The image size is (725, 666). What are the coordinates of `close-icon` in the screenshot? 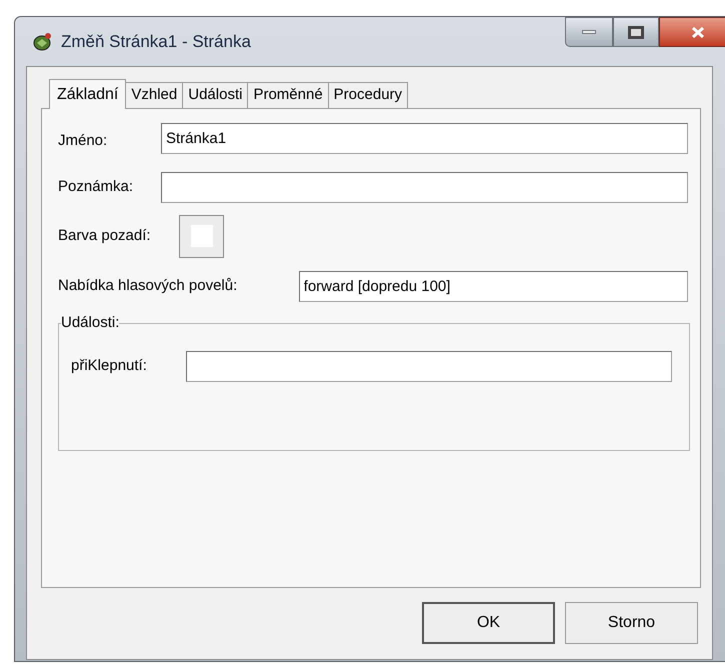 It's located at (698, 32).